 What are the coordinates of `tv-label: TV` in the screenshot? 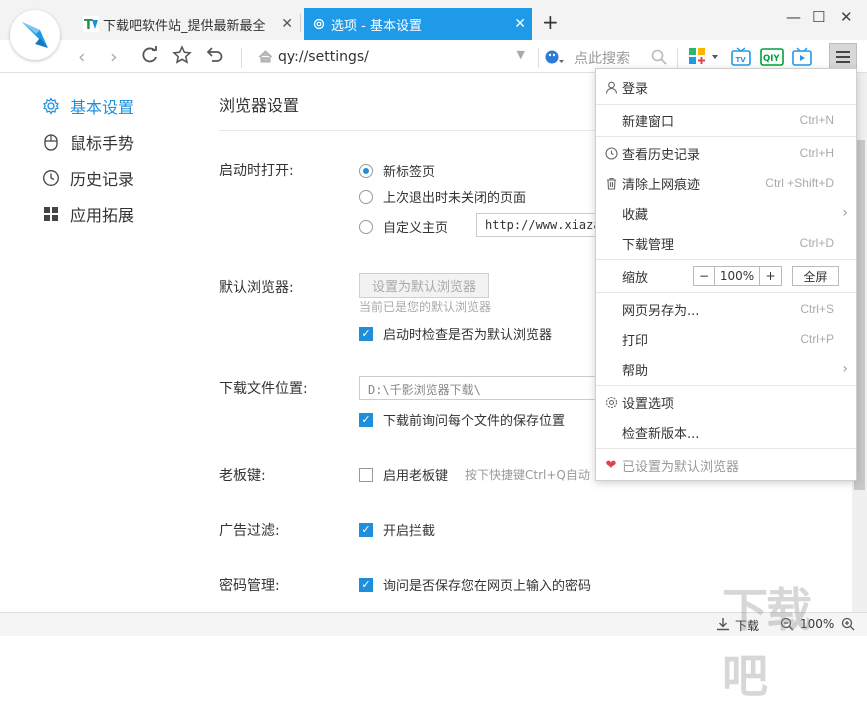 It's located at (741, 60).